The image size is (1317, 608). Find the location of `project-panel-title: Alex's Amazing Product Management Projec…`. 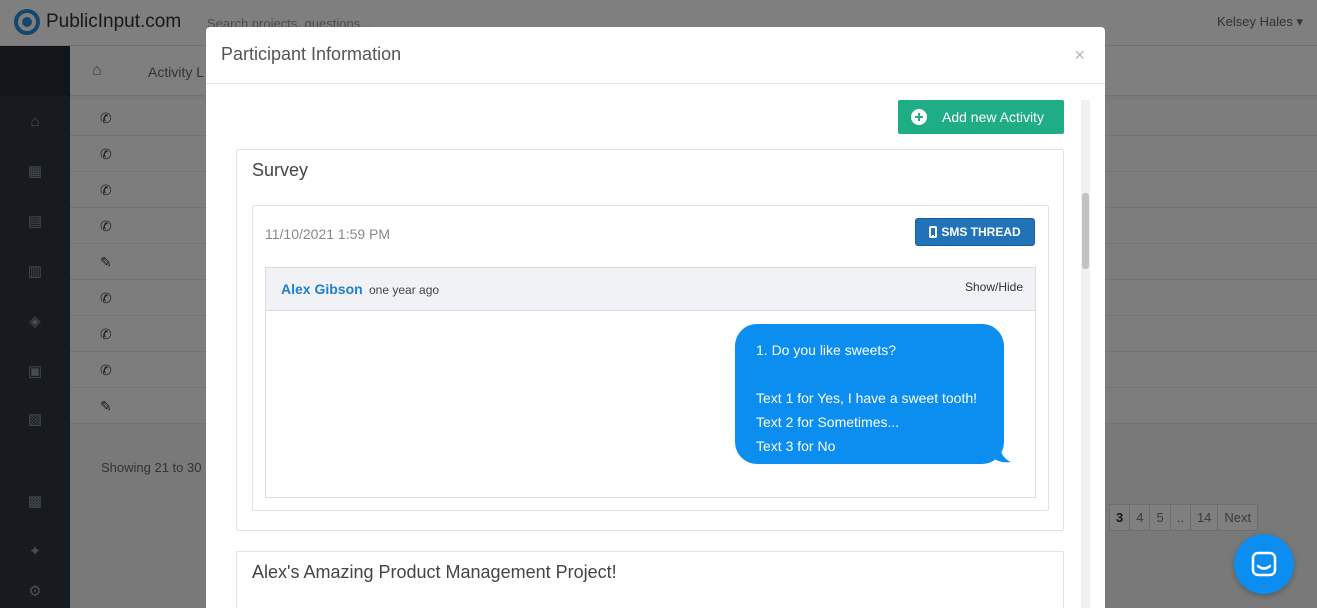

project-panel-title: Alex's Amazing Product Management Projec… is located at coordinates (434, 572).